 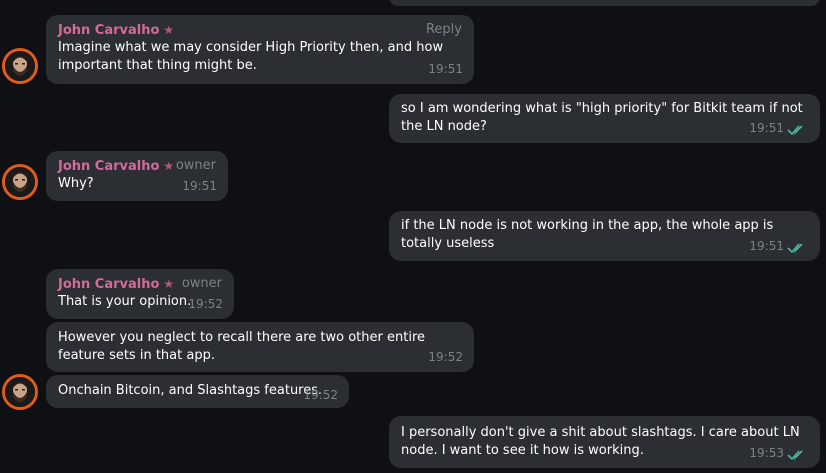 I want to click on sender-name: John Carvalho ★, so click(x=260, y=30).